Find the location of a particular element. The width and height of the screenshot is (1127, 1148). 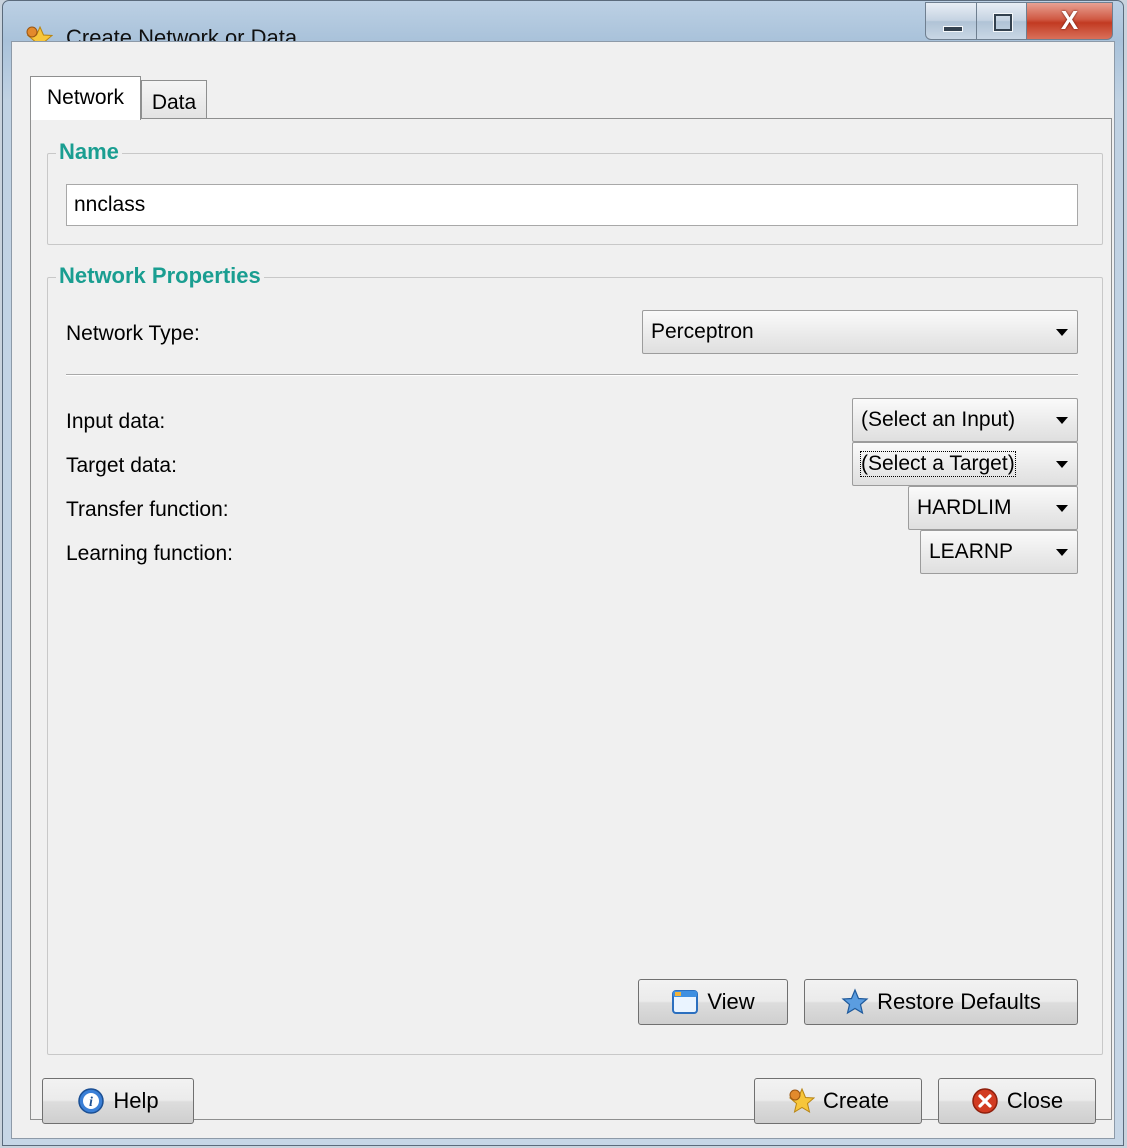

help-button-label: Help is located at coordinates (136, 1100).